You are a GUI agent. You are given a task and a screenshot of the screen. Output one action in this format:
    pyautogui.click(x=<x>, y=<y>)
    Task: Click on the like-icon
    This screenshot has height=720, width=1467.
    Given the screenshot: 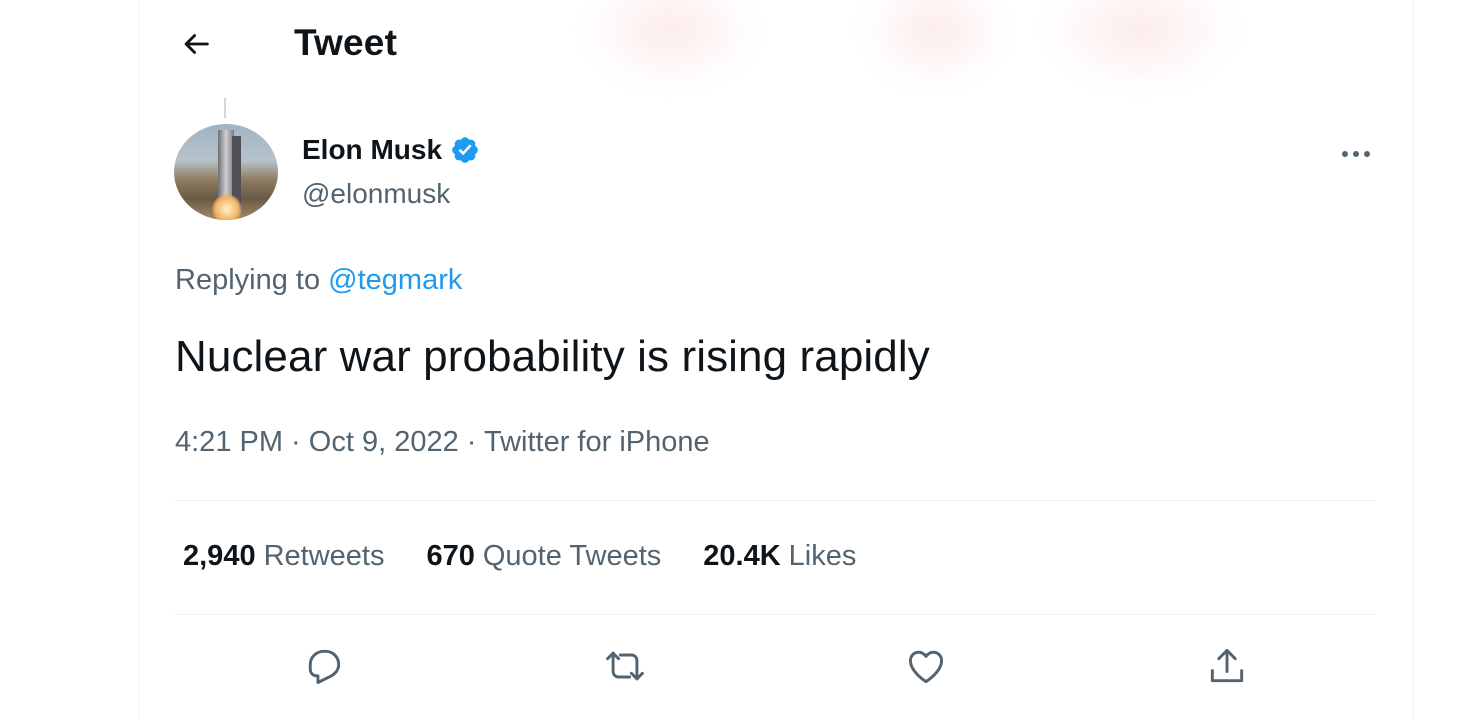 What is the action you would take?
    pyautogui.click(x=926, y=667)
    